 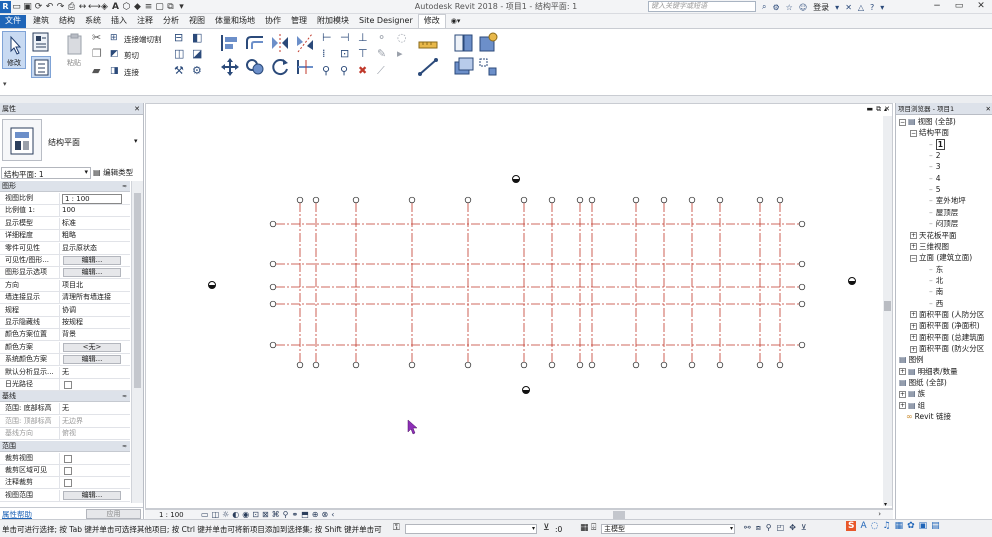 What do you see at coordinates (327, 38) in the screenshot?
I see `split-element-icon: ⊢` at bounding box center [327, 38].